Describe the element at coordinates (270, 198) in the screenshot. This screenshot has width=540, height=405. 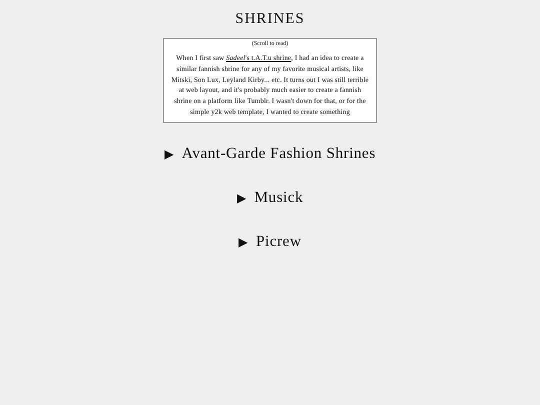
I see `section-toggle: ▶ Musick` at that location.